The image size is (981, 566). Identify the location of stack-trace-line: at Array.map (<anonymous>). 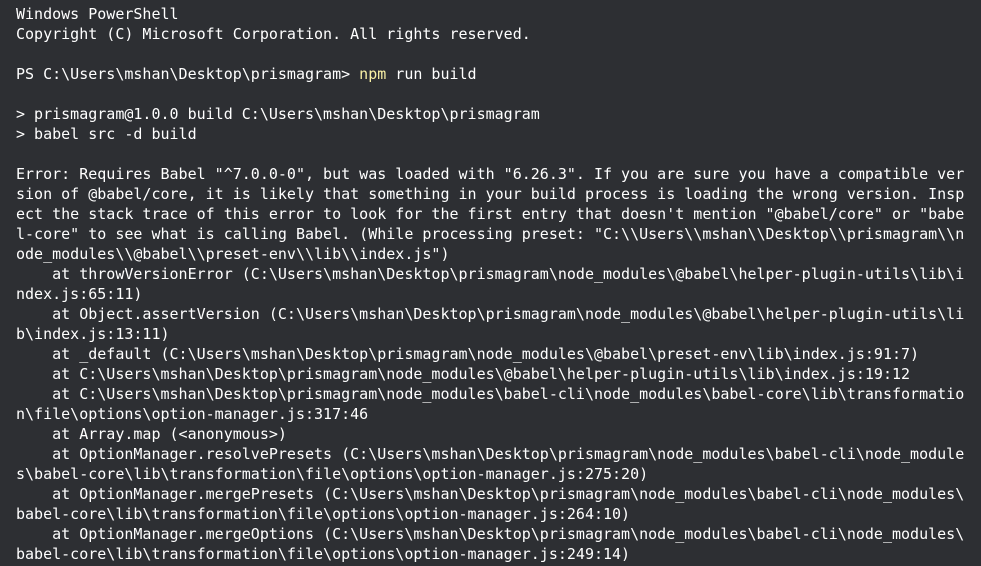
(151, 434).